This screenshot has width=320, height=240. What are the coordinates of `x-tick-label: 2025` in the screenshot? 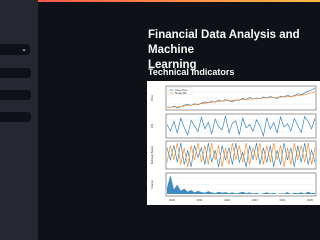 It's located at (310, 200).